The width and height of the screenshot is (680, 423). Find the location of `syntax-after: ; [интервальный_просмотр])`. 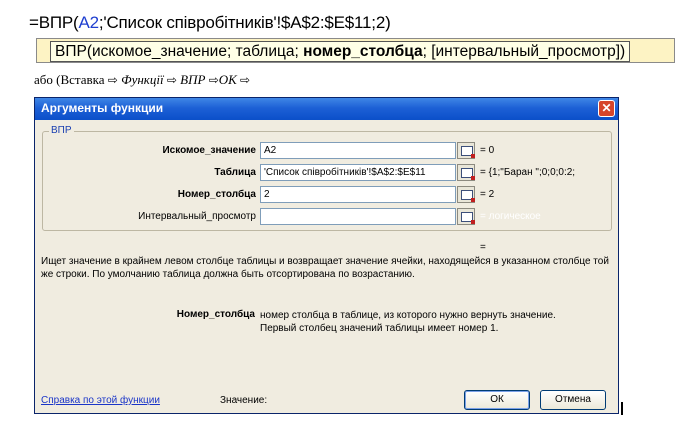

syntax-after: ; [интервальный_просмотр]) is located at coordinates (524, 51).